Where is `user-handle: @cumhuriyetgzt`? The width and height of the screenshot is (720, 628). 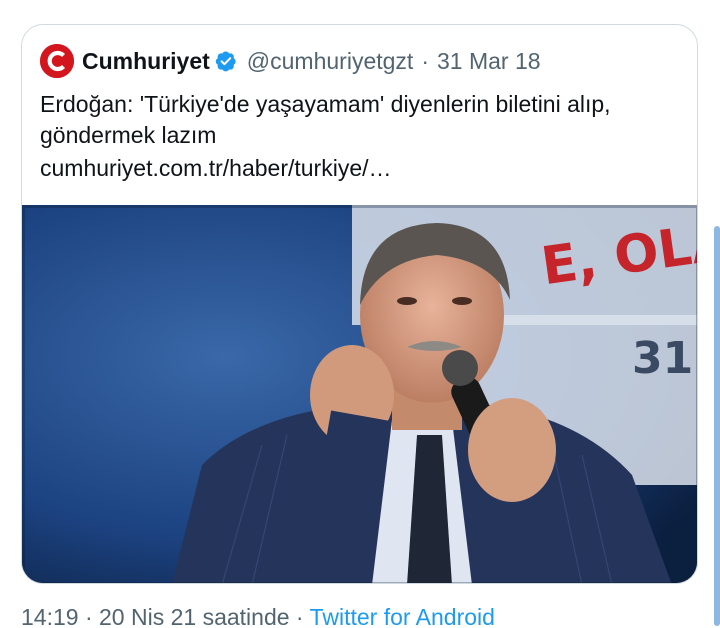
user-handle: @cumhuriyetgzt is located at coordinates (330, 61).